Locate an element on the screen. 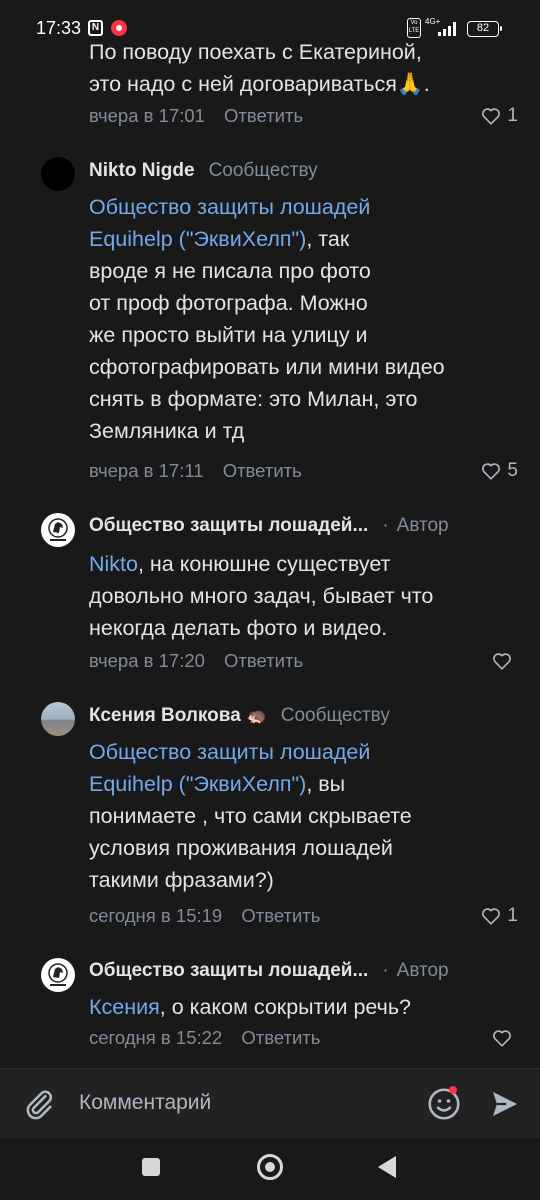  comment-composer: Комментарий is located at coordinates (270, 1103).